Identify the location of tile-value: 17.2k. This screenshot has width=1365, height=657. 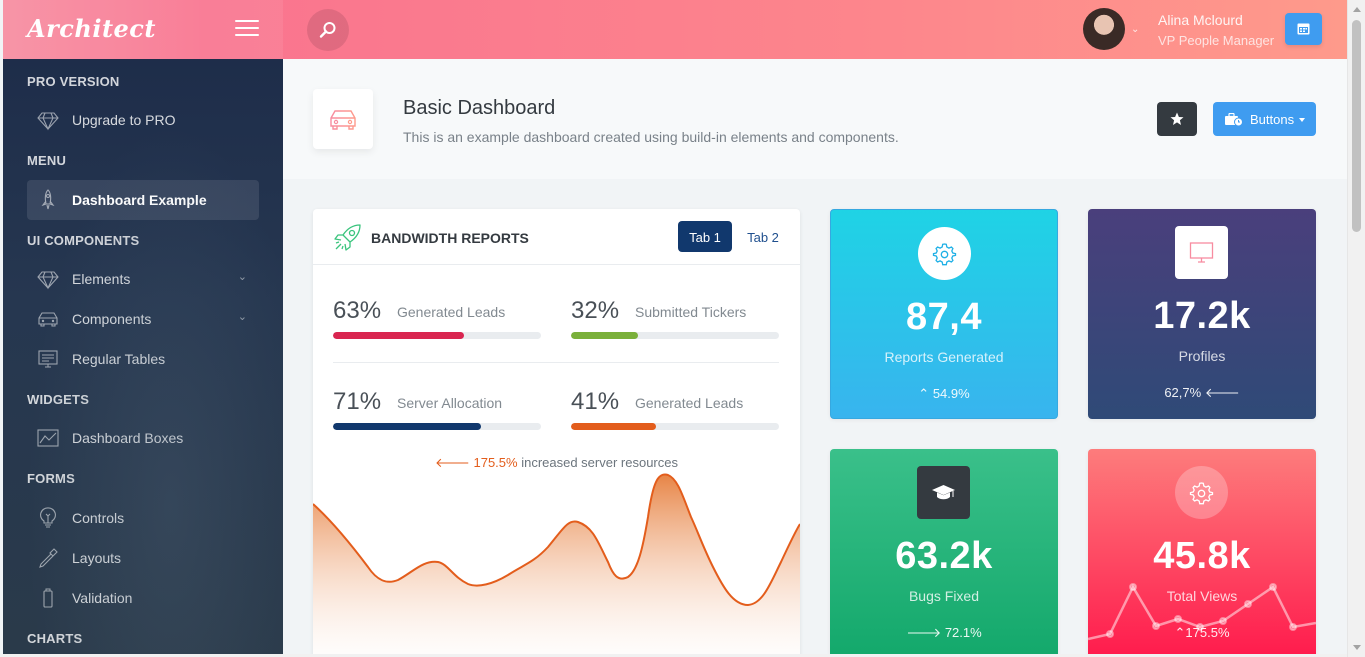
(1202, 316).